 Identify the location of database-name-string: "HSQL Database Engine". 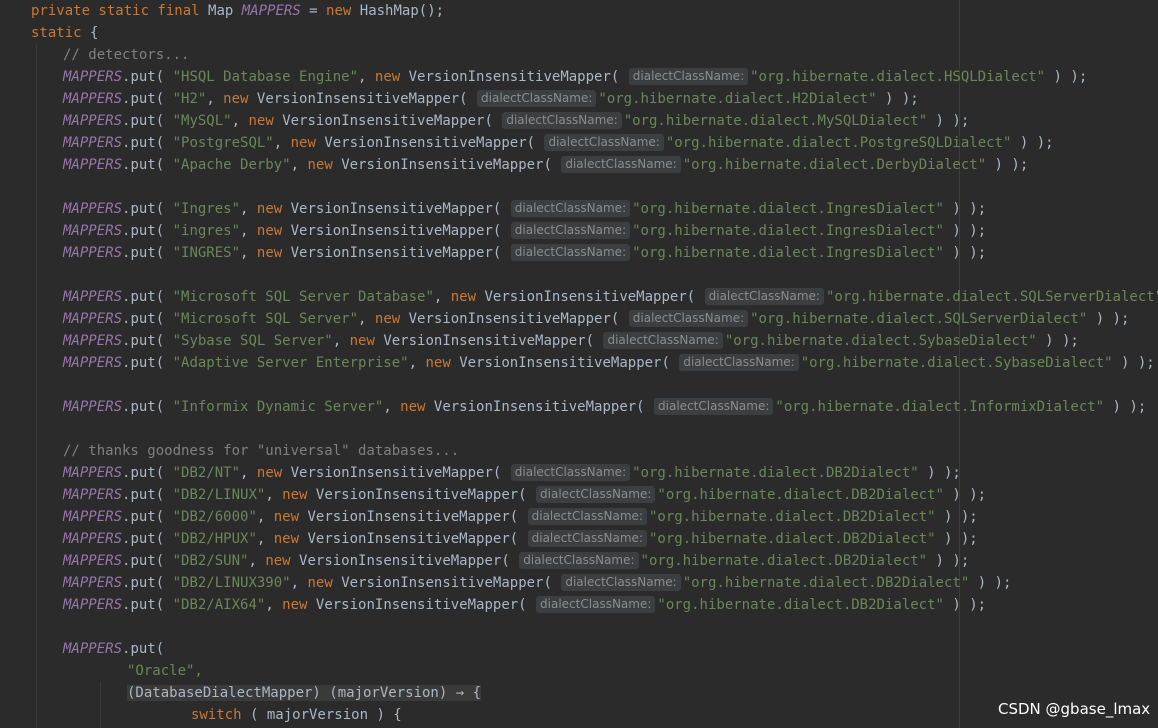
(265, 77).